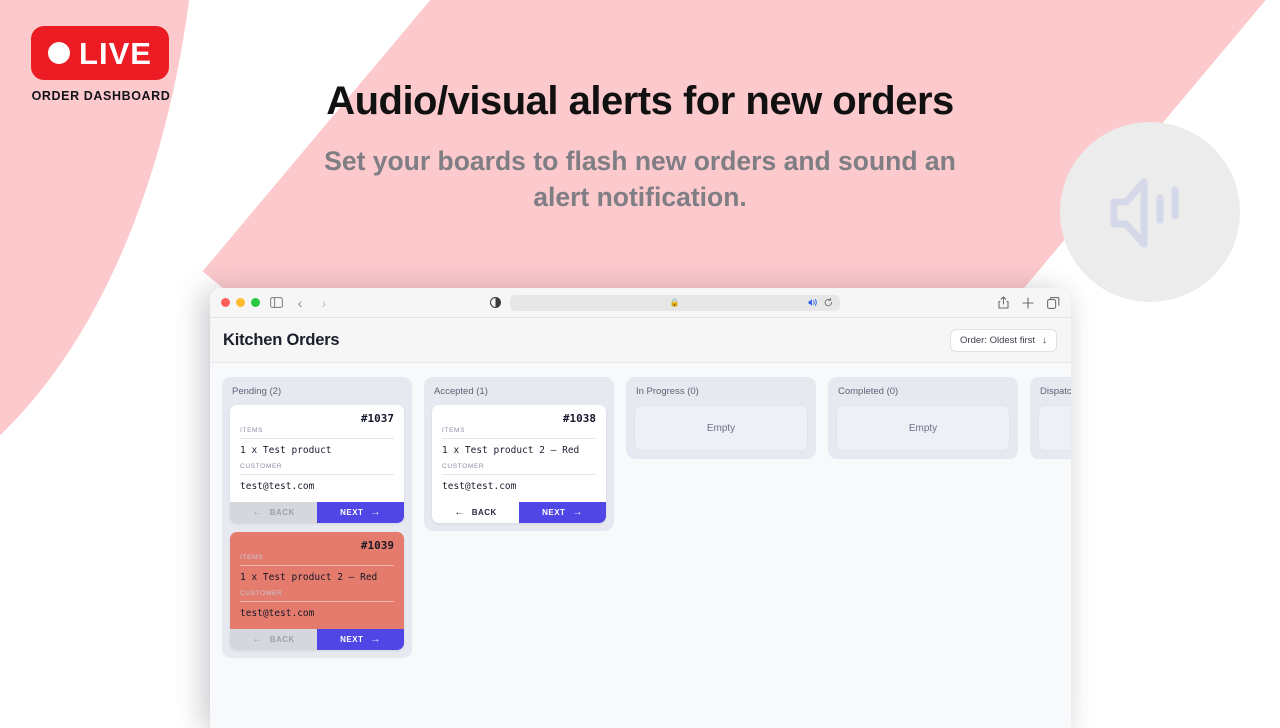 The image size is (1280, 728). Describe the element at coordinates (324, 303) in the screenshot. I see `forward-icon: ›` at that location.